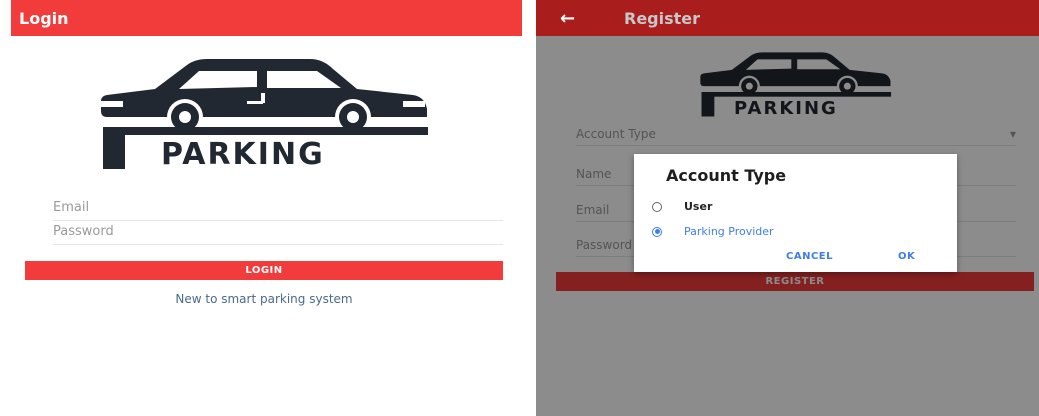 This screenshot has height=416, width=1039. What do you see at coordinates (662, 18) in the screenshot?
I see `register-title: Register` at bounding box center [662, 18].